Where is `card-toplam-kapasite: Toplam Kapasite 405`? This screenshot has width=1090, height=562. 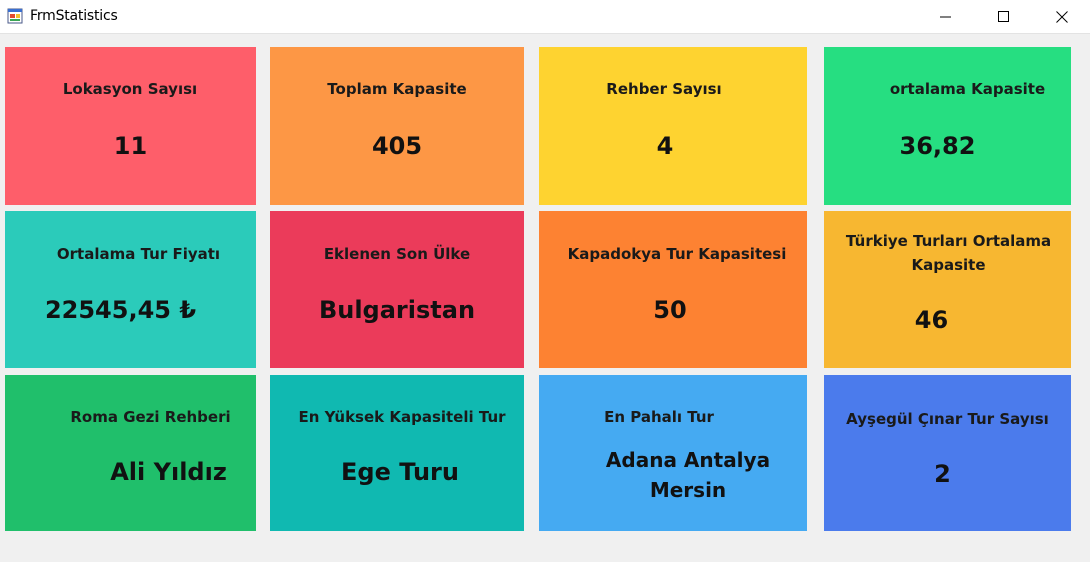
card-toplam-kapasite: Toplam Kapasite 405 is located at coordinates (397, 126).